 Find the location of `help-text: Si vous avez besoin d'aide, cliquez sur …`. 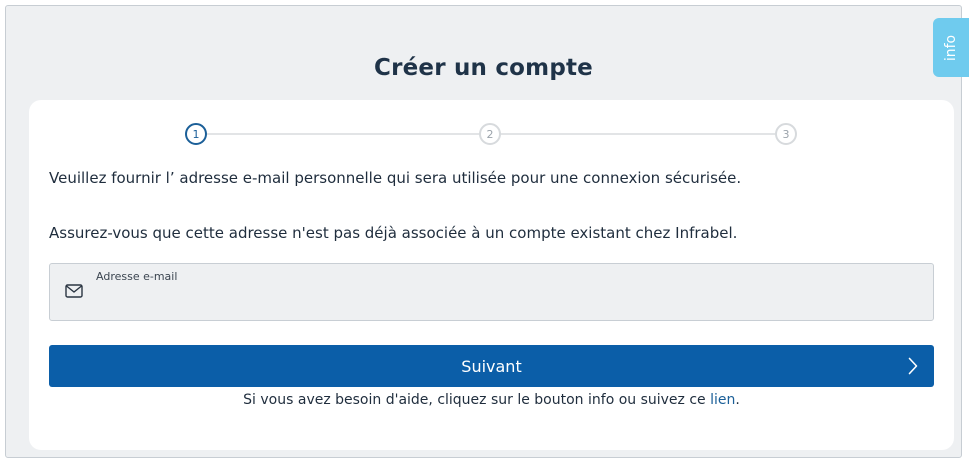

help-text: Si vous avez besoin d'aide, cliquez sur … is located at coordinates (491, 400).